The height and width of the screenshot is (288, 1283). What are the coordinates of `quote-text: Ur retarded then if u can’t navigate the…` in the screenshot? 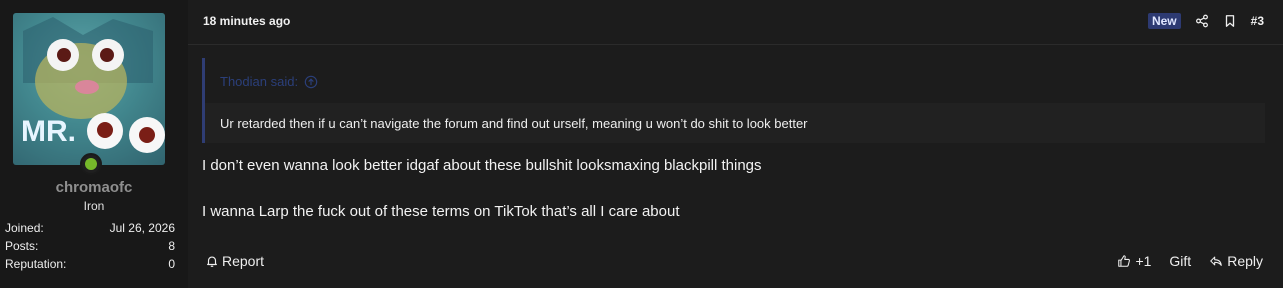 It's located at (514, 123).